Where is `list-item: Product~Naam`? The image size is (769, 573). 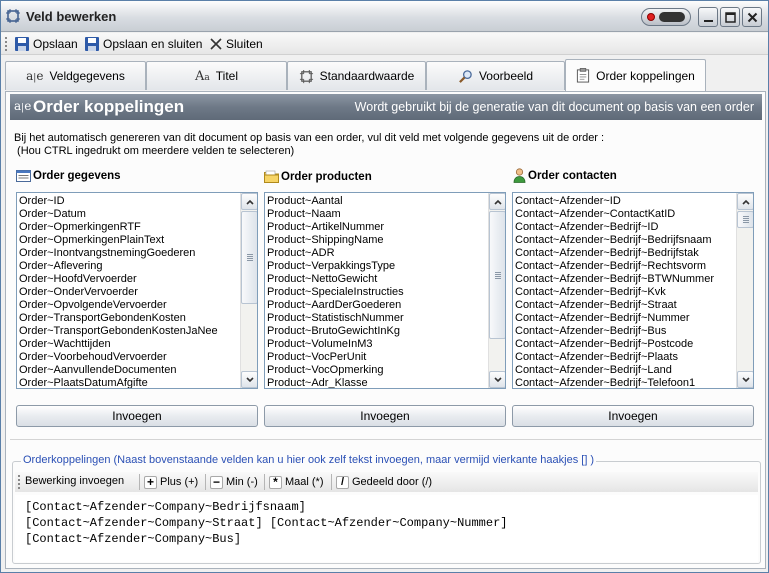
list-item: Product~Naam is located at coordinates (377, 214).